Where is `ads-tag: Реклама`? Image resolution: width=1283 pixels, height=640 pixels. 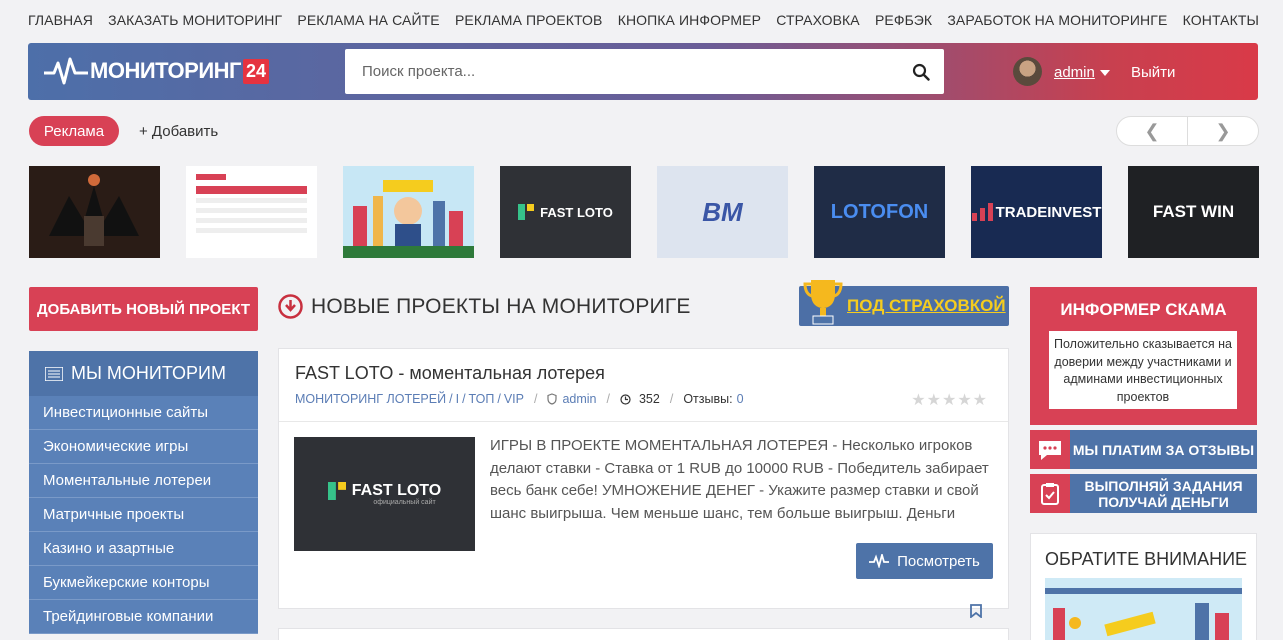
ads-tag: Реклама is located at coordinates (74, 131).